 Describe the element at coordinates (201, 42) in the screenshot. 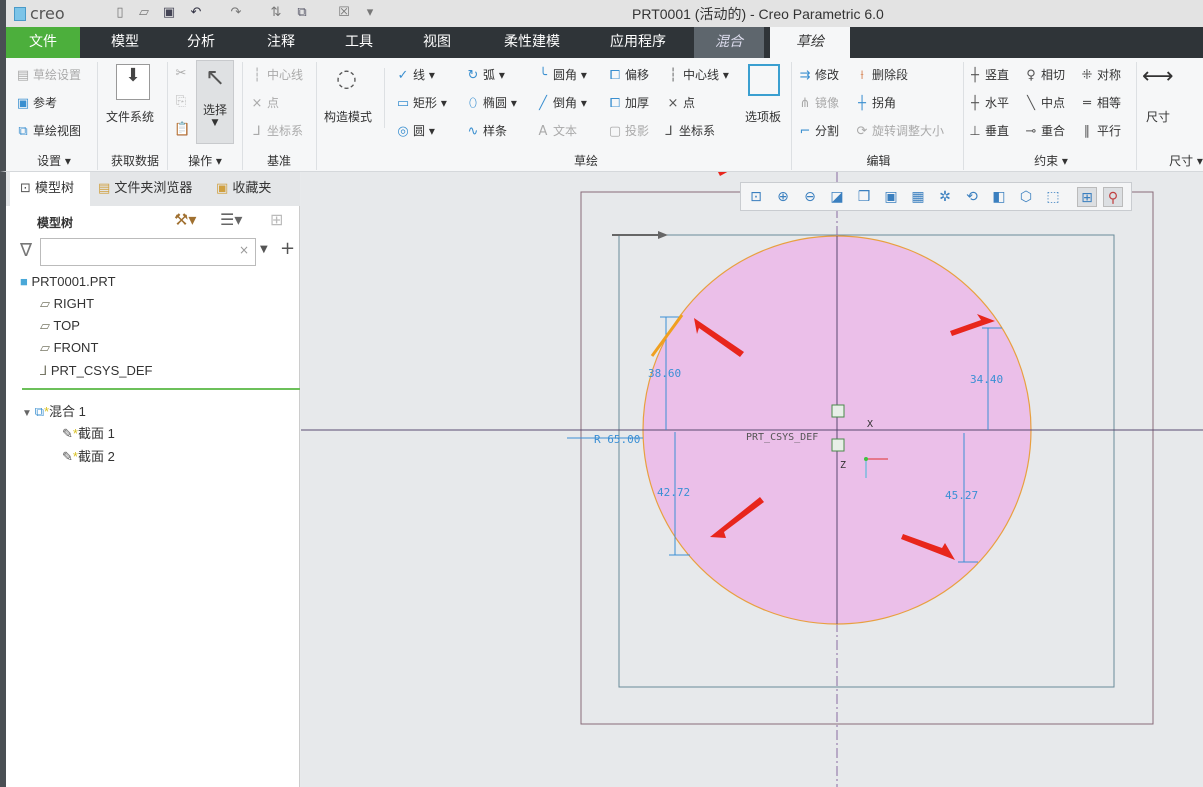

I see `tab-analysis: 分析` at that location.